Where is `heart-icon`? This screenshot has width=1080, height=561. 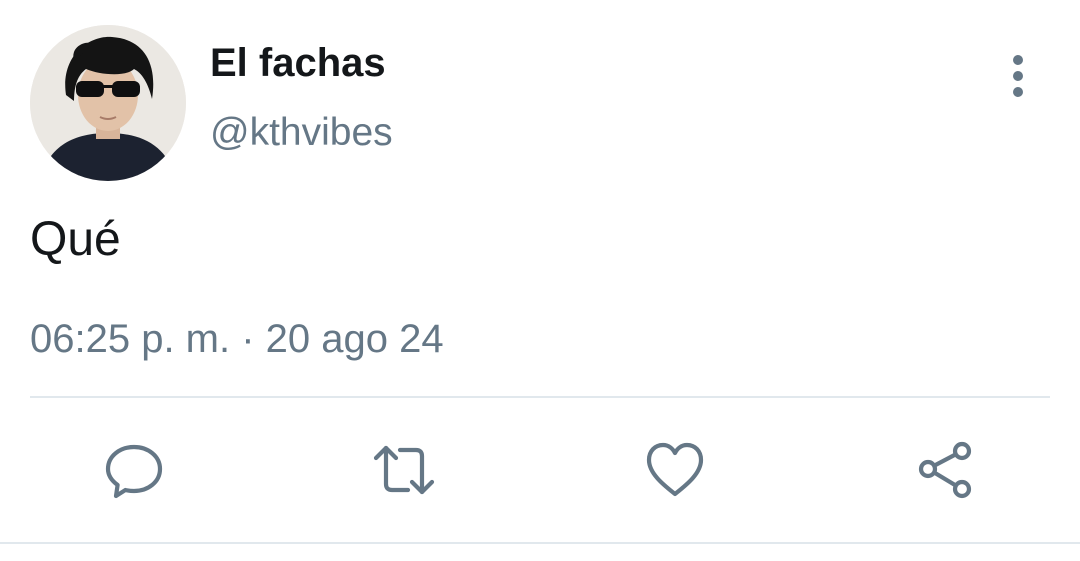
heart-icon is located at coordinates (675, 469).